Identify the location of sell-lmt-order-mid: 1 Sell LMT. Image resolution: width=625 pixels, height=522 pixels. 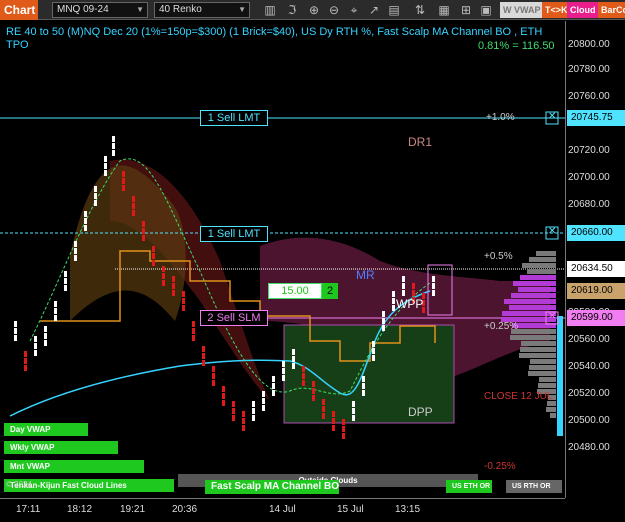
(234, 234).